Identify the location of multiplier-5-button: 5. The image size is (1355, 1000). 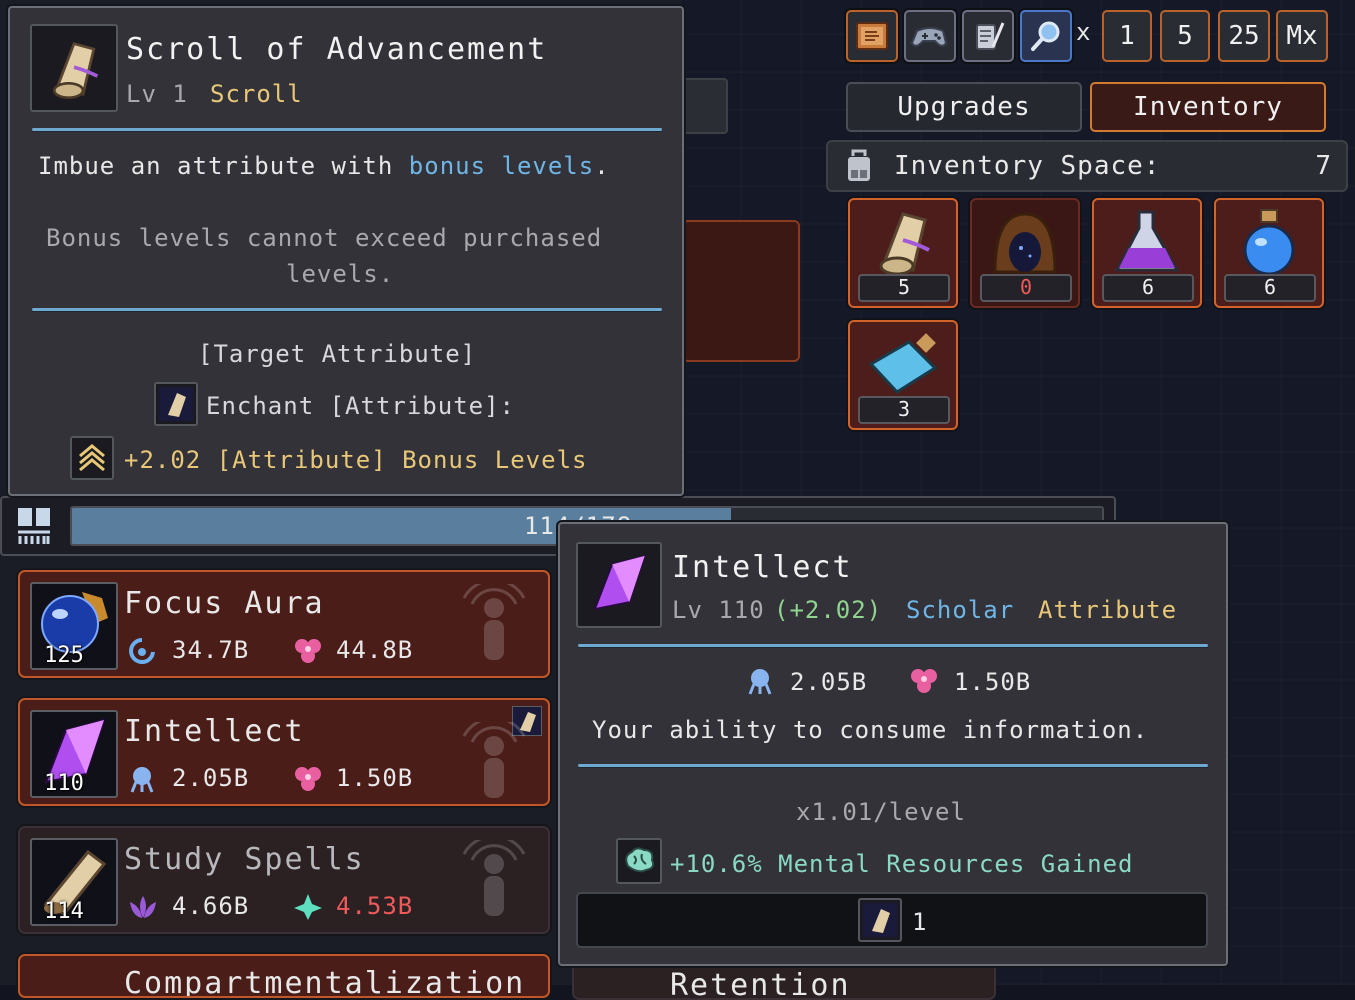
(1185, 36).